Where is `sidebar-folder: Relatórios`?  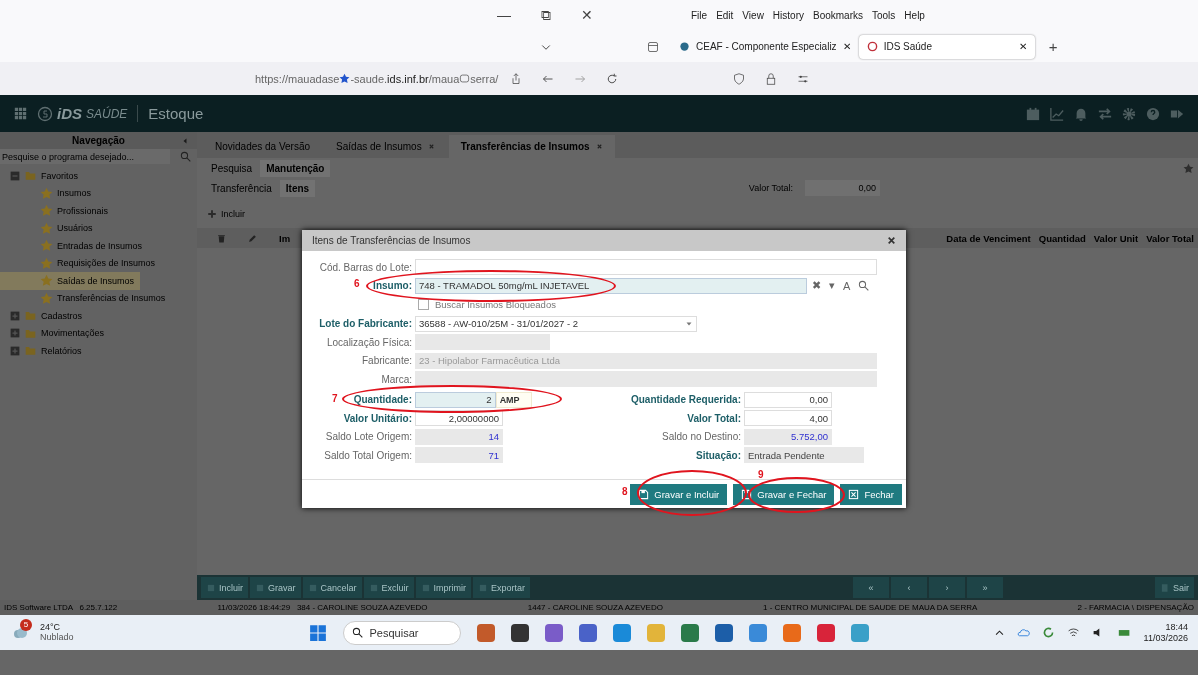
sidebar-folder: Relatórios is located at coordinates (61, 350).